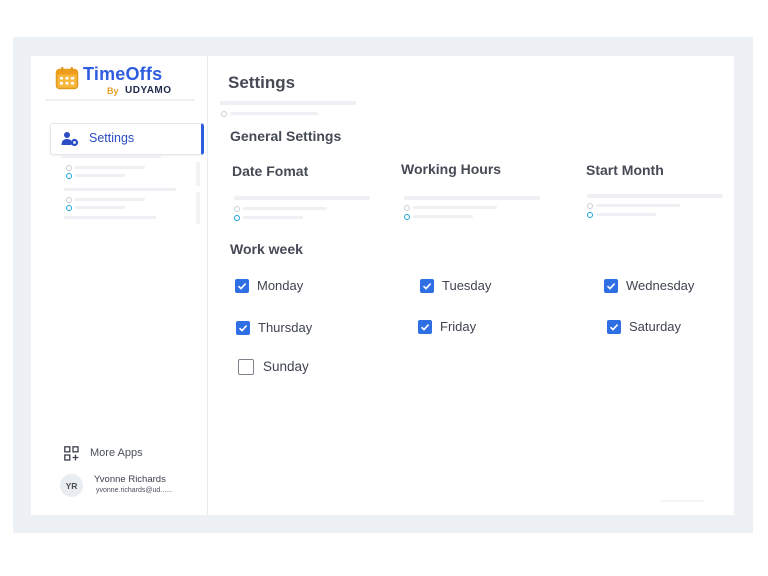 This screenshot has width=768, height=576. I want to click on start-month-label: Start Month, so click(625, 170).